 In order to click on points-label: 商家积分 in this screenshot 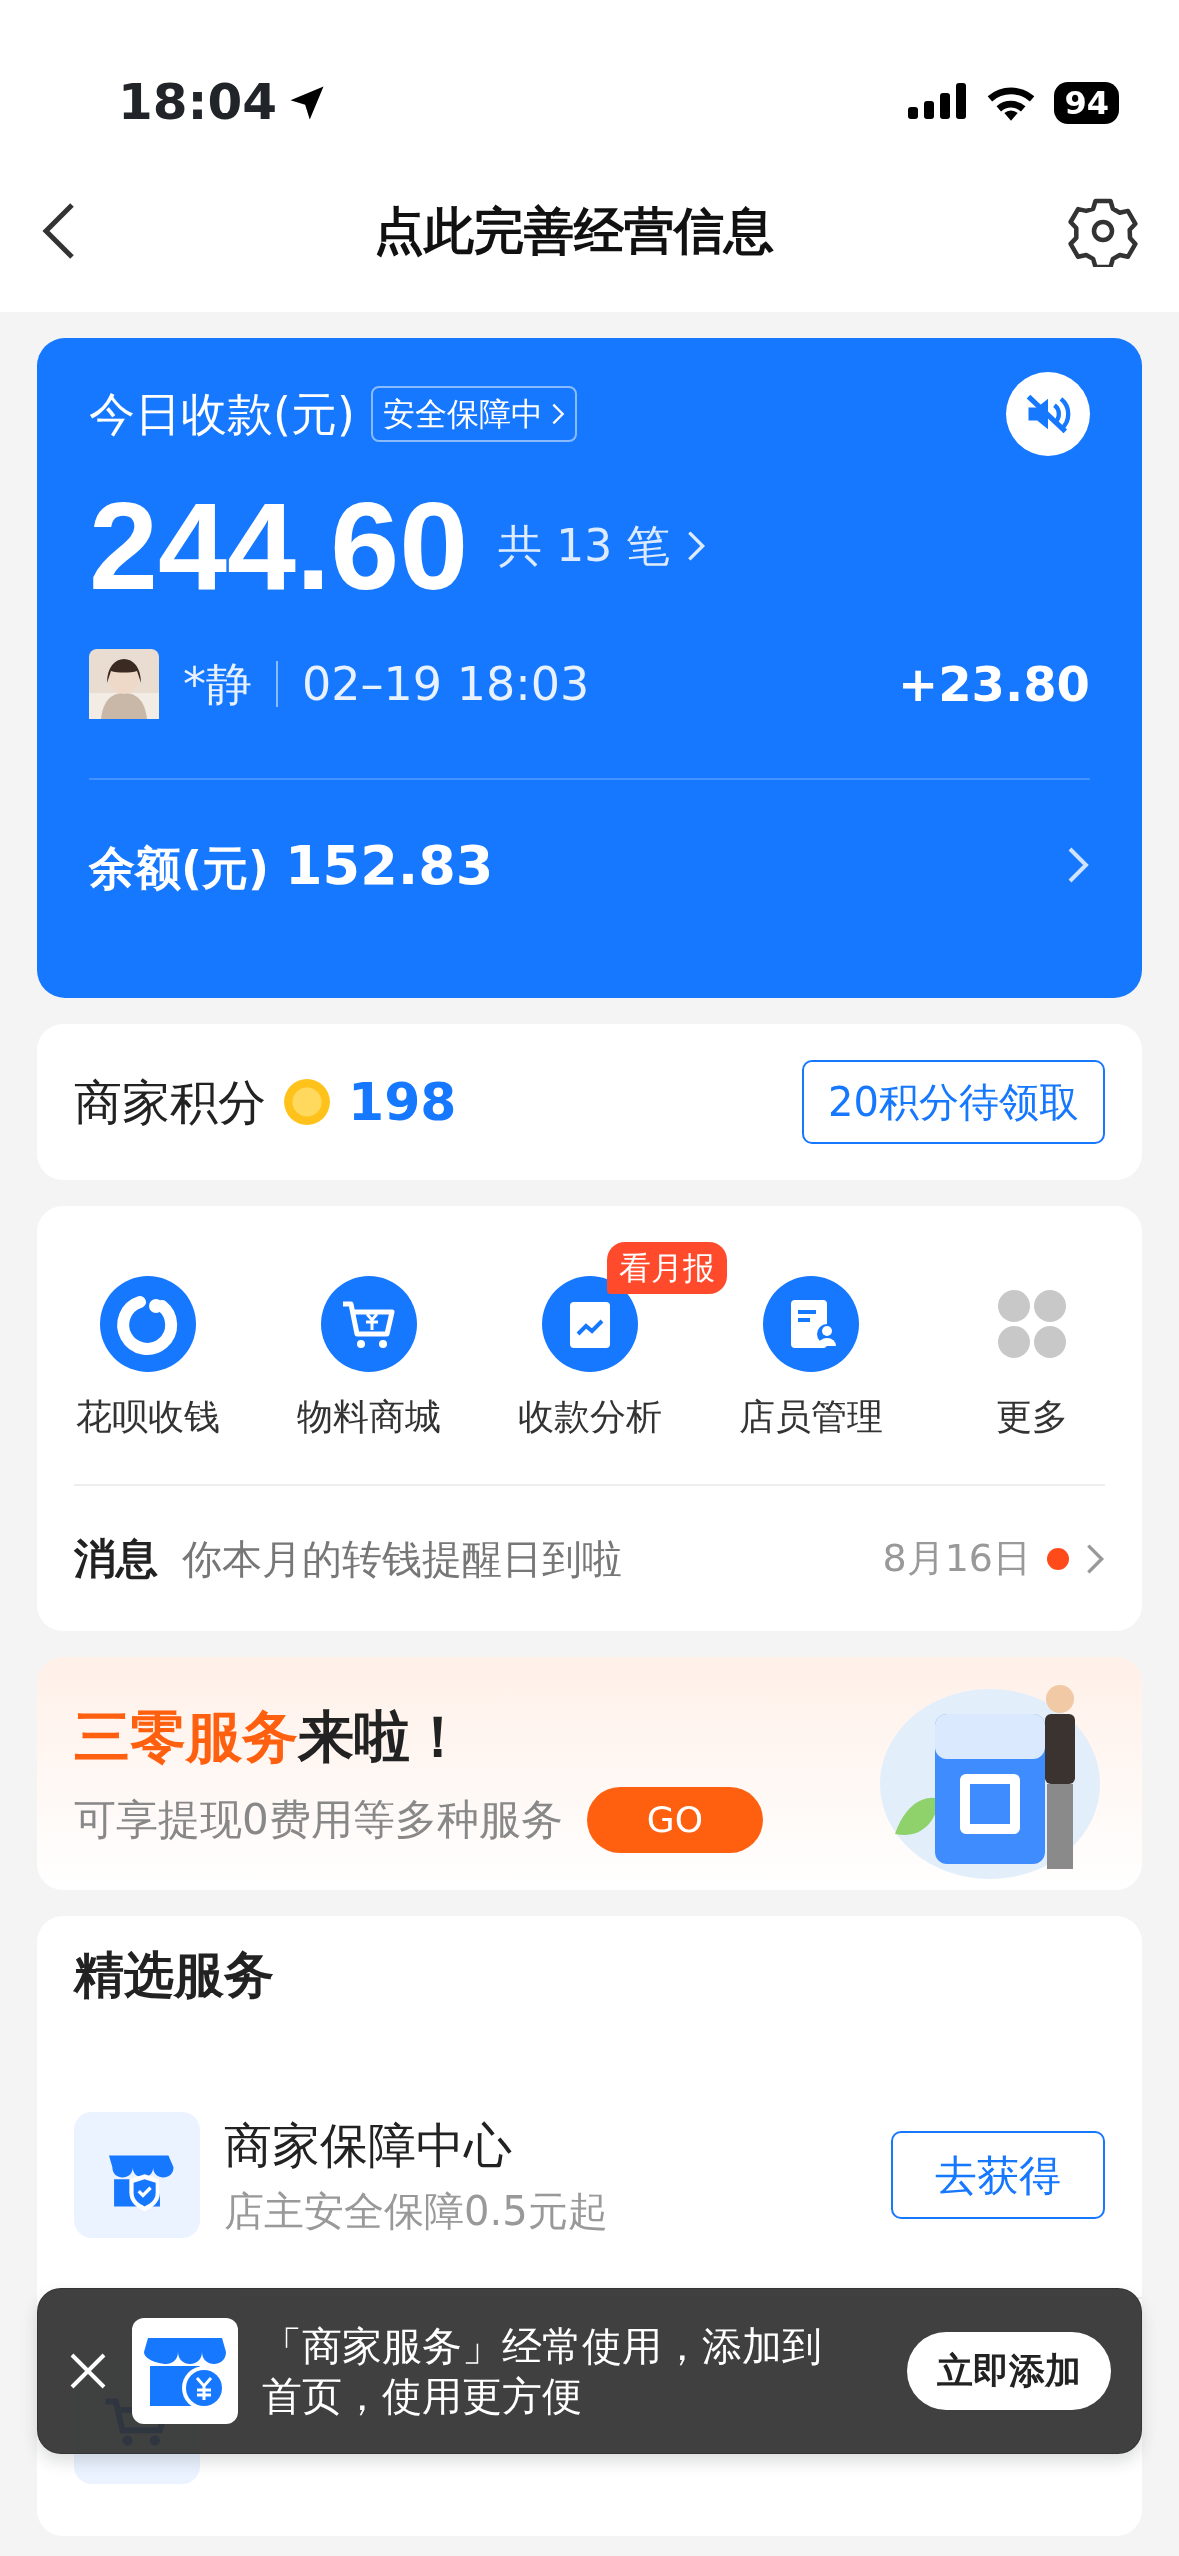, I will do `click(170, 1102)`.